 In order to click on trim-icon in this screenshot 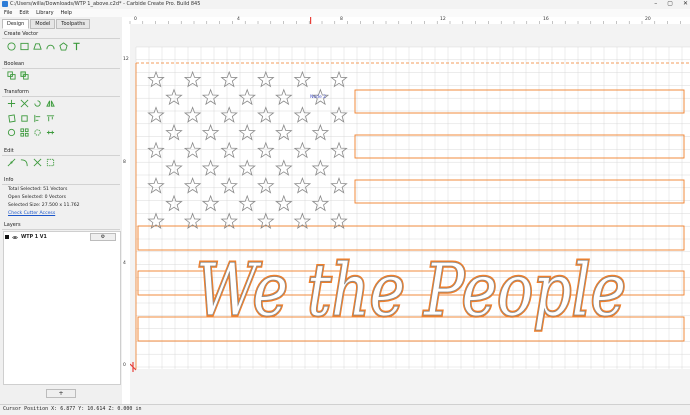, I will do `click(37, 162)`.